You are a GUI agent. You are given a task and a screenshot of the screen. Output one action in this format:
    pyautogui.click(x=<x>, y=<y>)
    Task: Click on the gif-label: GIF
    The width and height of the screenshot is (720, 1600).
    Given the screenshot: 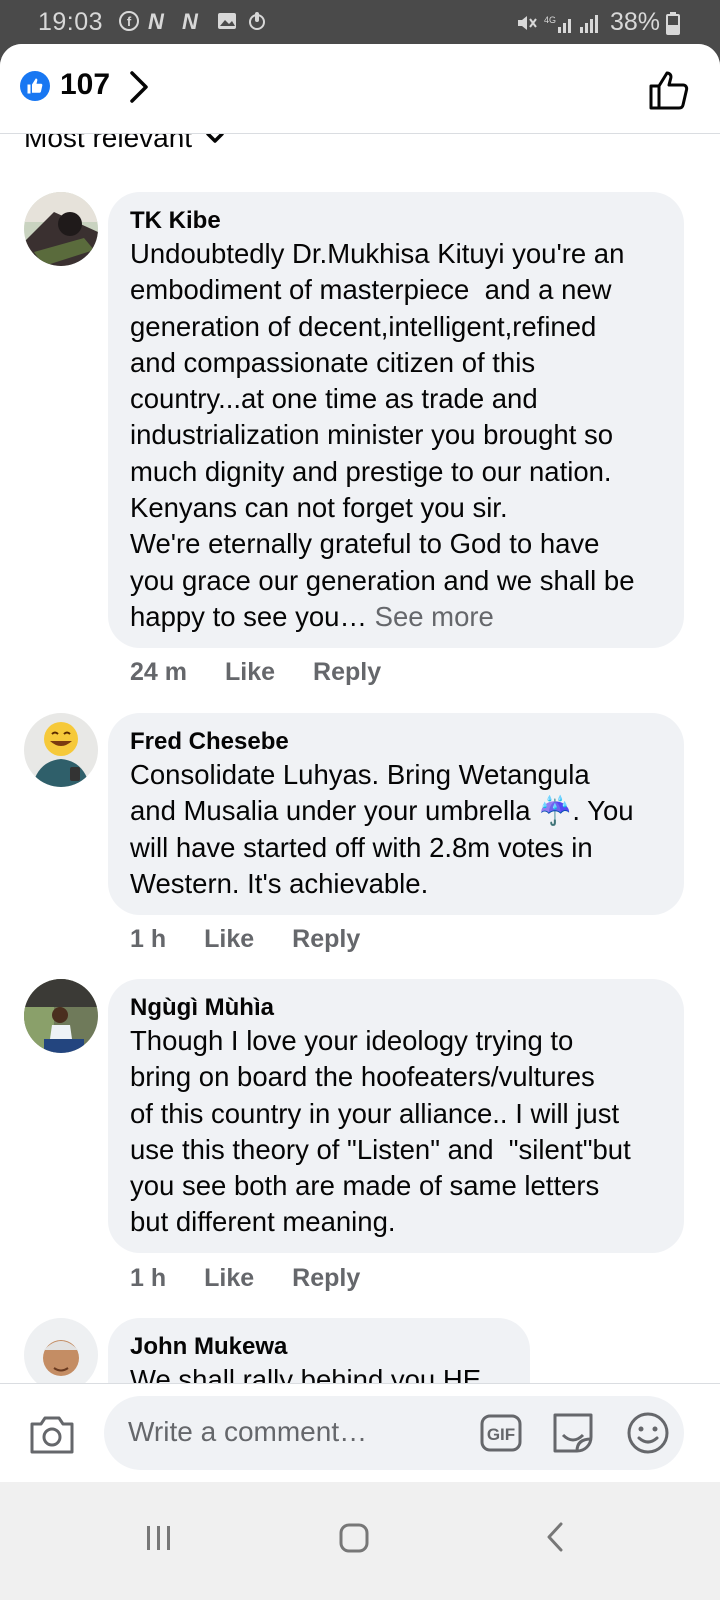 What is the action you would take?
    pyautogui.click(x=501, y=1434)
    